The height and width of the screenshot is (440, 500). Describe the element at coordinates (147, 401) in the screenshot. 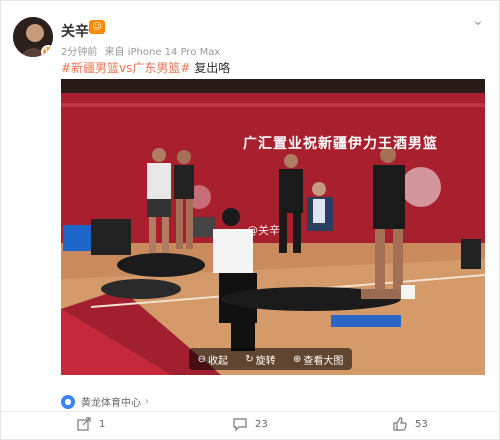

I see `chevron-right-icon: ›` at that location.